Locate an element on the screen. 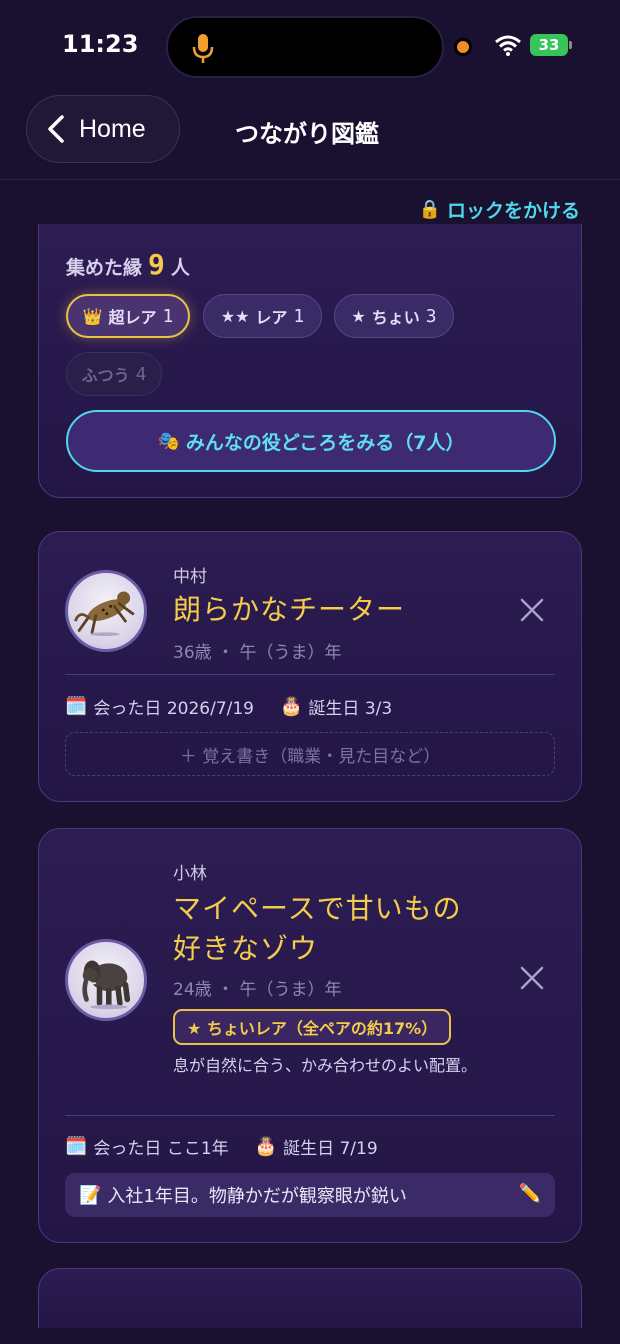 This screenshot has width=620, height=1344. theater-masks-icon: 🎭 is located at coordinates (168, 441).